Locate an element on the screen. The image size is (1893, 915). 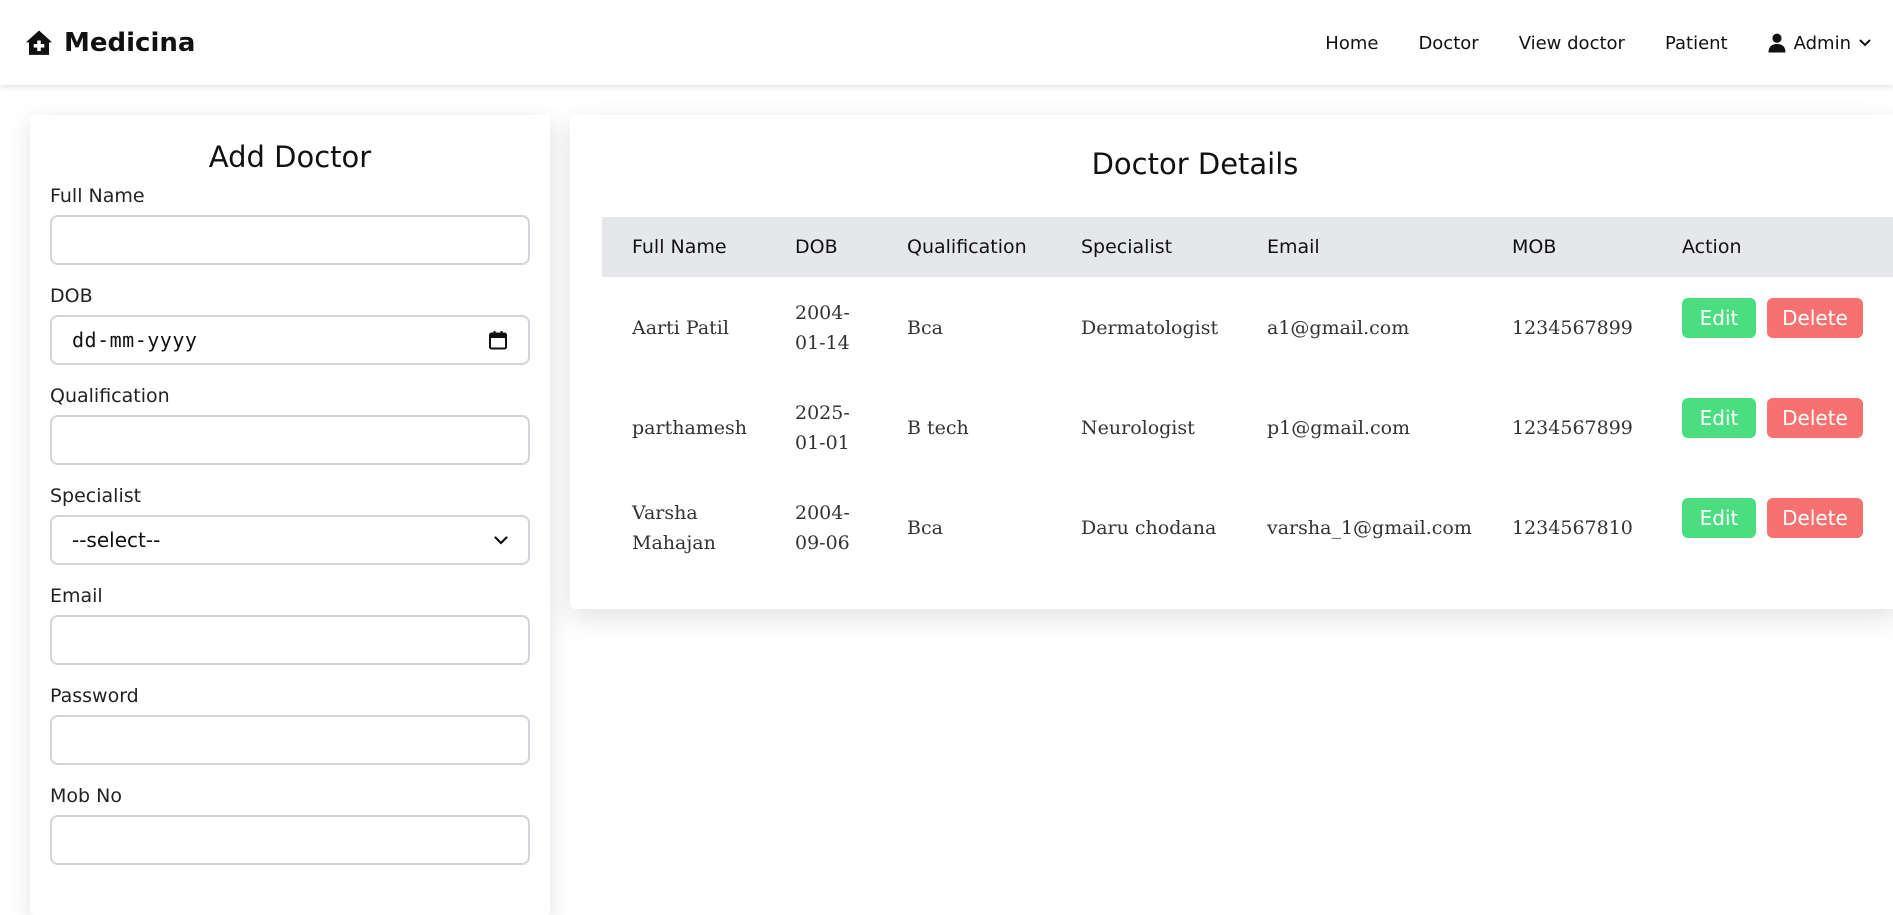
header-email: Email is located at coordinates (1293, 247).